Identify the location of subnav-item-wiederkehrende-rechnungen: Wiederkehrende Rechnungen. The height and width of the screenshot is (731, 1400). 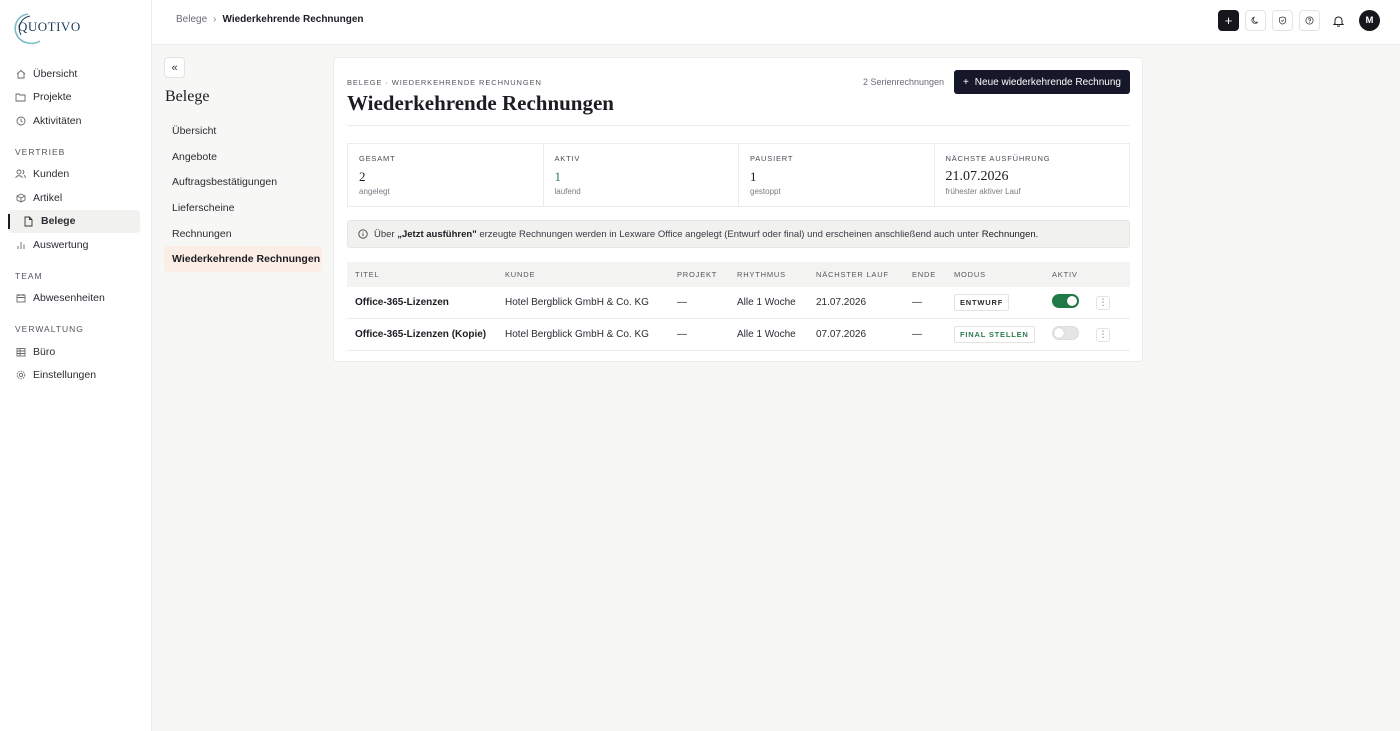
(243, 259).